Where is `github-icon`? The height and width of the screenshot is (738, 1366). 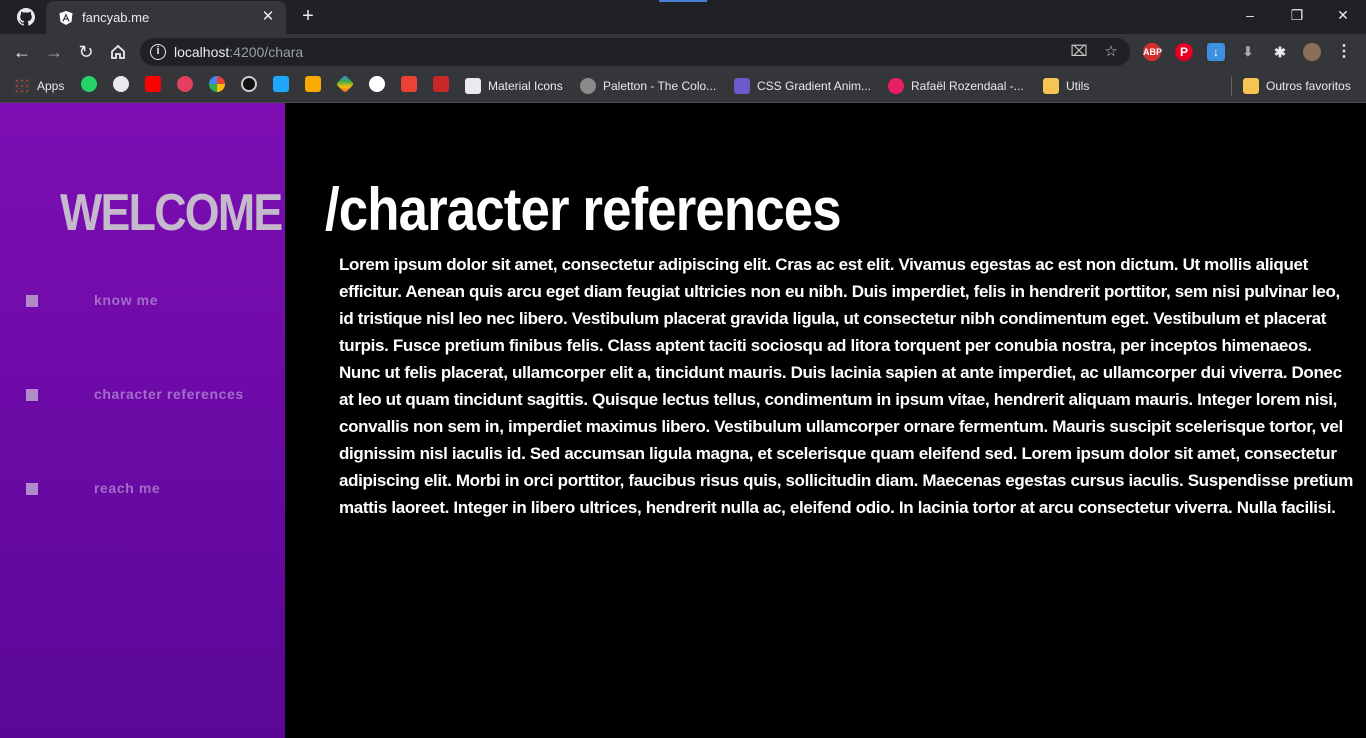 github-icon is located at coordinates (26, 17).